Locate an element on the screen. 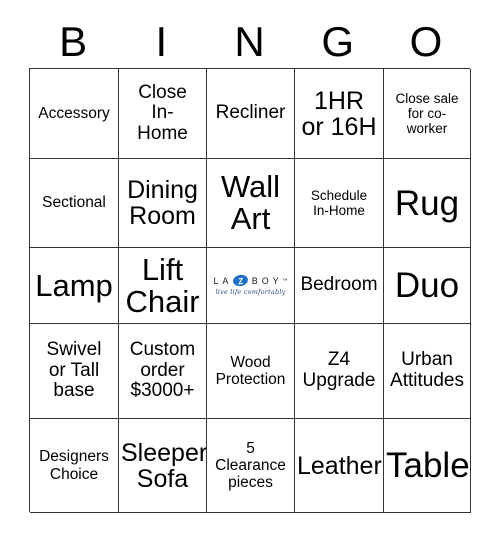  bingo-cell: Rug is located at coordinates (427, 203).